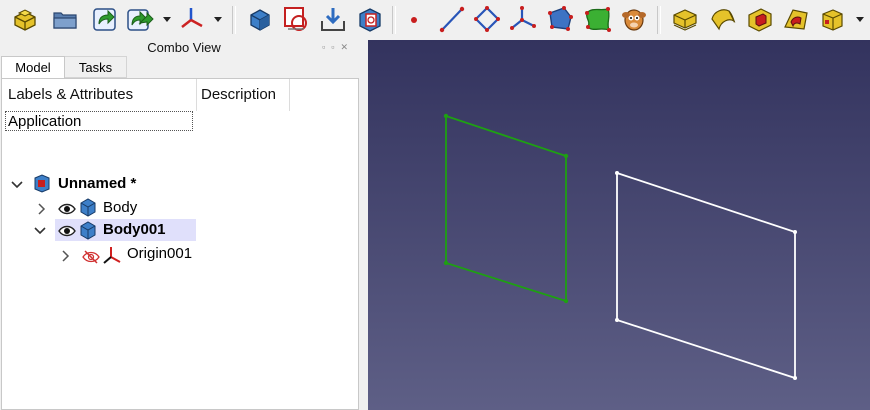 This screenshot has width=870, height=410. I want to click on tree-item-body001: Body001, so click(134, 230).